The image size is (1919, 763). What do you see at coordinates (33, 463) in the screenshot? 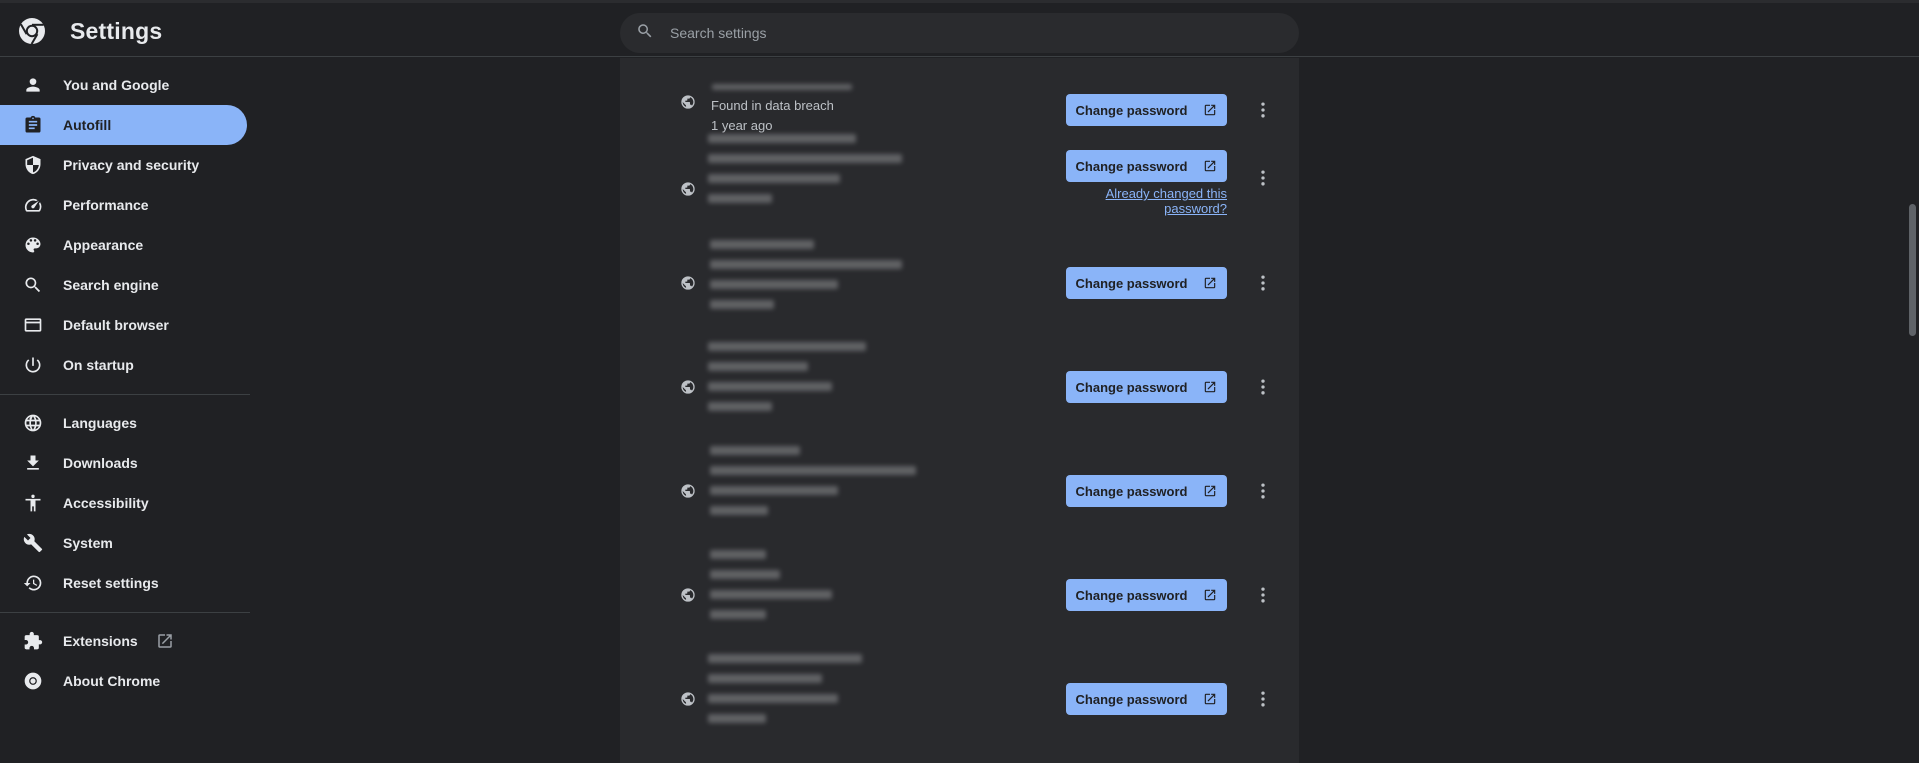
I see `download-icon` at bounding box center [33, 463].